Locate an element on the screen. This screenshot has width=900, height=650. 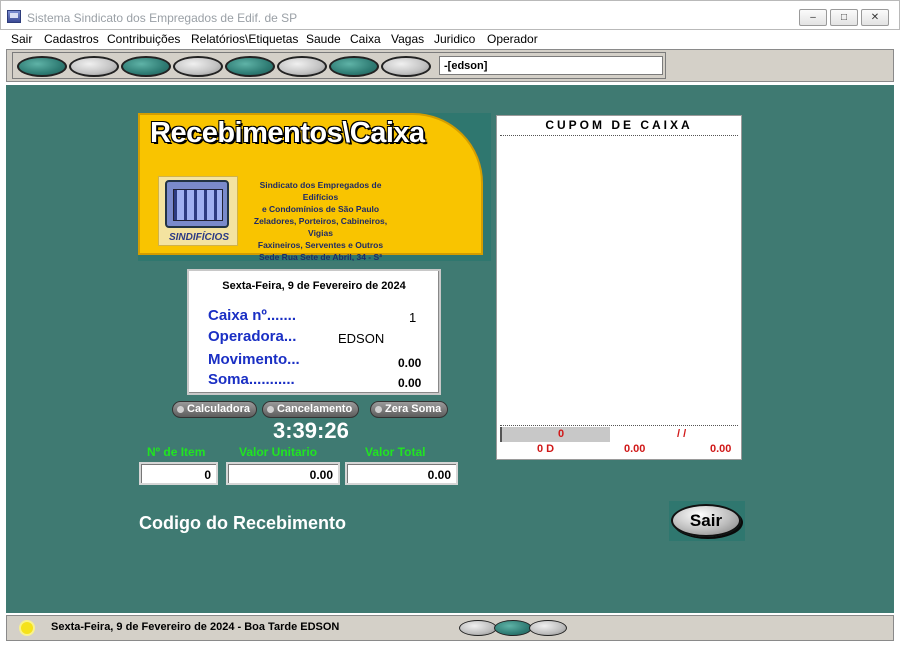
clock: 3:39:26 is located at coordinates (311, 430).